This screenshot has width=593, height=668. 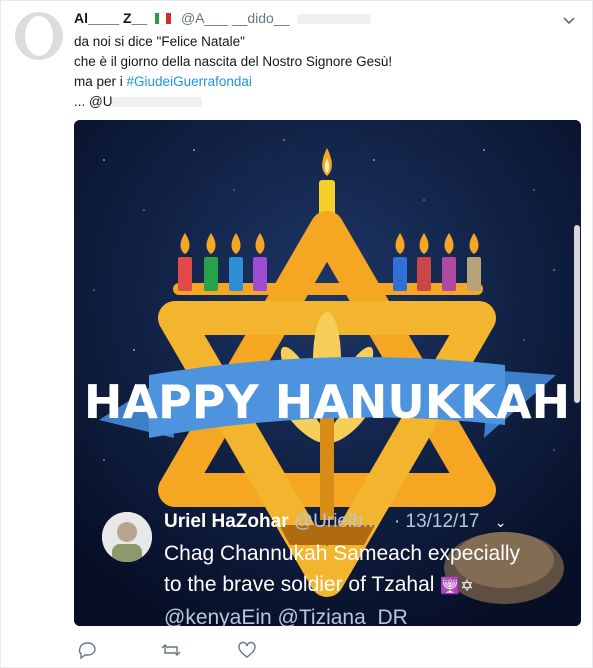 What do you see at coordinates (110, 18) in the screenshot?
I see `author-name: Al____ Z__` at bounding box center [110, 18].